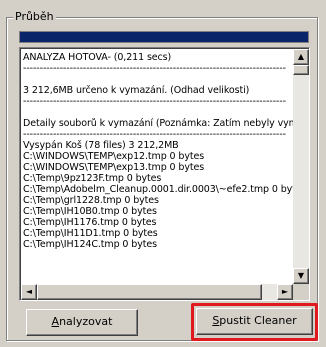 This screenshot has height=347, width=326. I want to click on progress-fill, so click(164, 37).